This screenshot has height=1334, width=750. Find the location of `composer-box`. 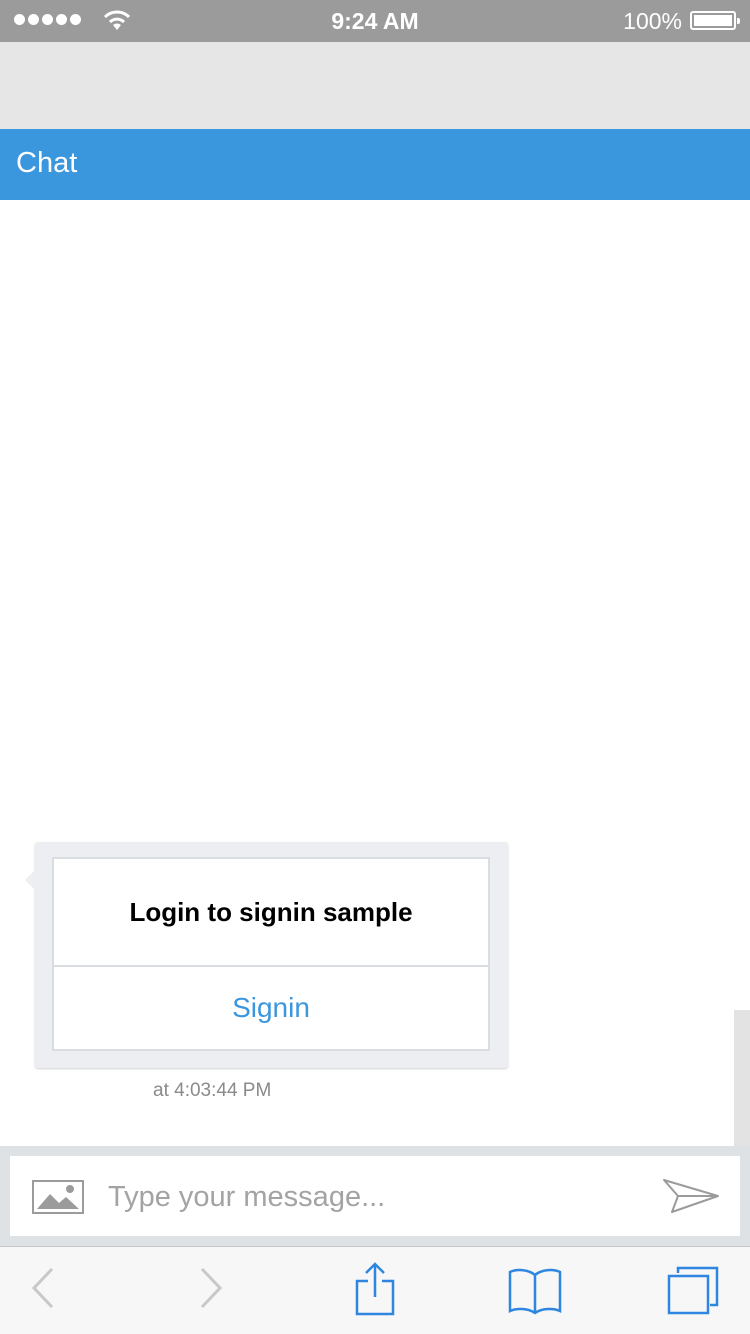

composer-box is located at coordinates (375, 1196).